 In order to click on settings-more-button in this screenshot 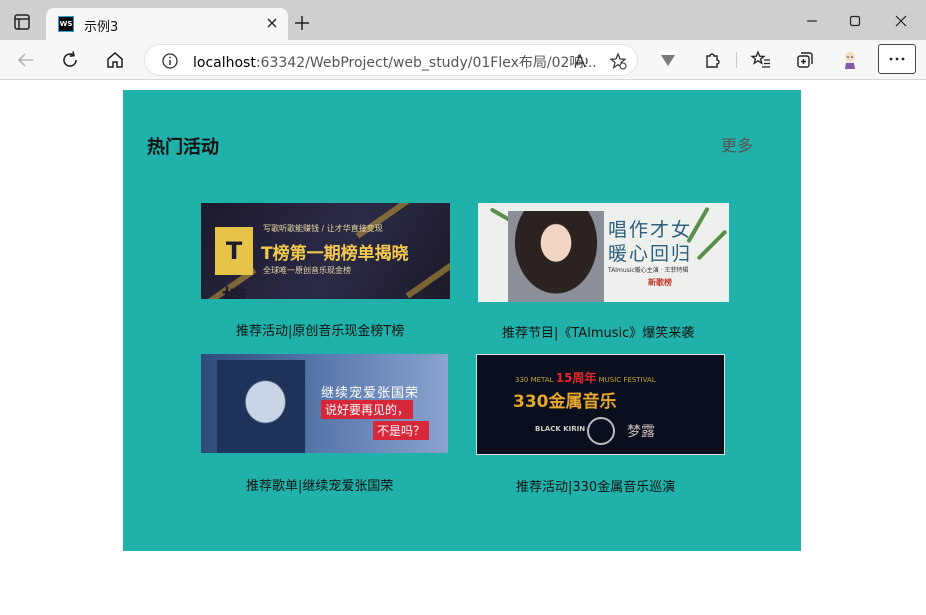, I will do `click(897, 59)`.